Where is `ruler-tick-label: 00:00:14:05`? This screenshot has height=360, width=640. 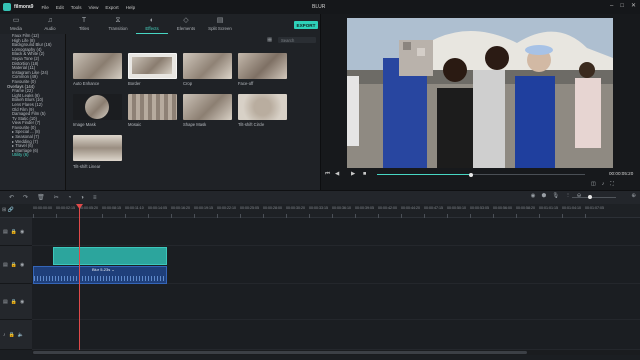 ruler-tick-label: 00:00:14:05 is located at coordinates (157, 208).